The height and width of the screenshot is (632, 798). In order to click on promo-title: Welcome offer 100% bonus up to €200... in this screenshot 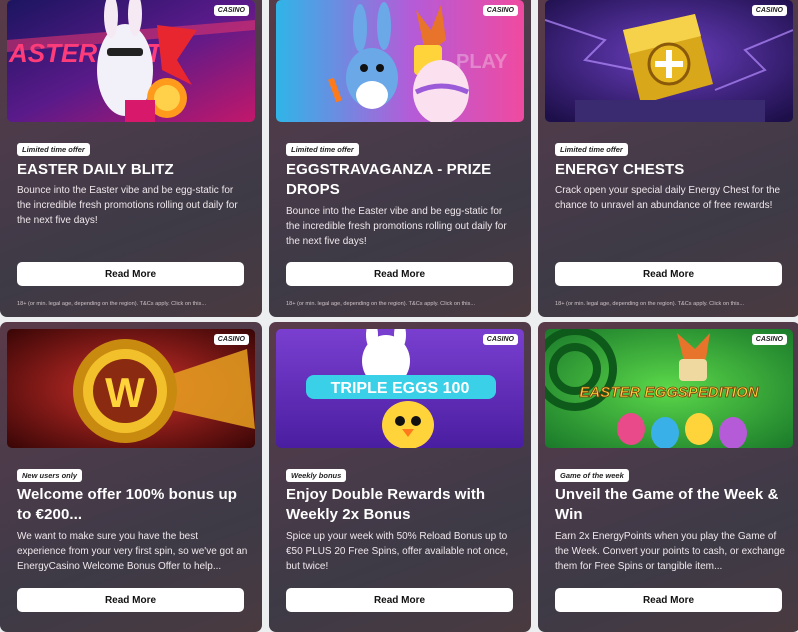, I will do `click(127, 504)`.